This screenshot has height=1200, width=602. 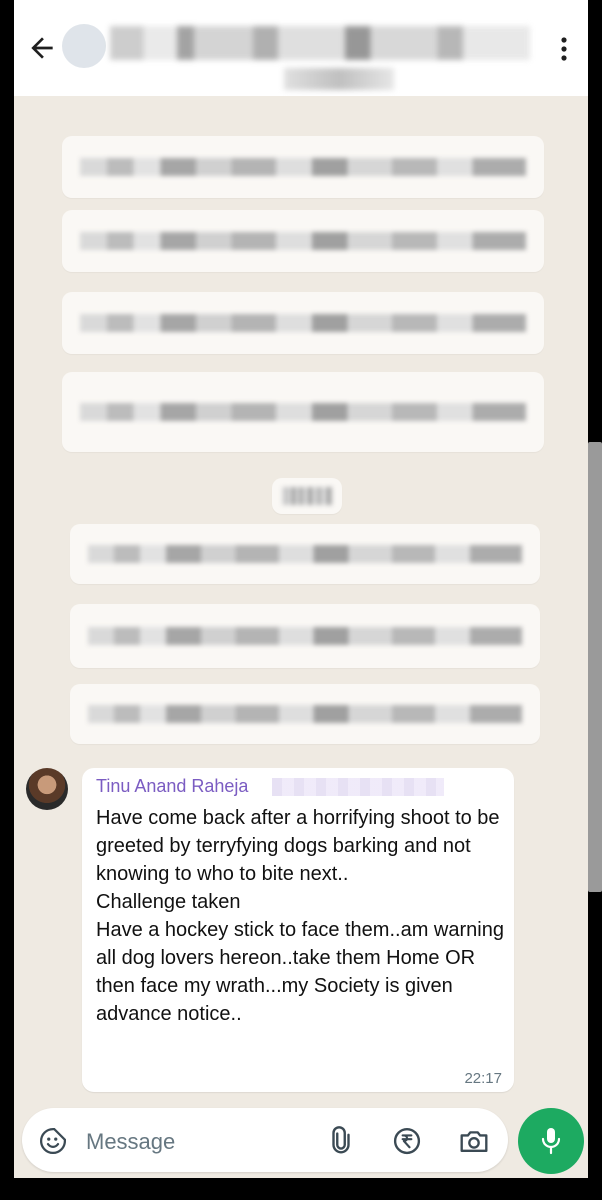 What do you see at coordinates (358, 787) in the screenshot?
I see `redacted-sender-phone` at bounding box center [358, 787].